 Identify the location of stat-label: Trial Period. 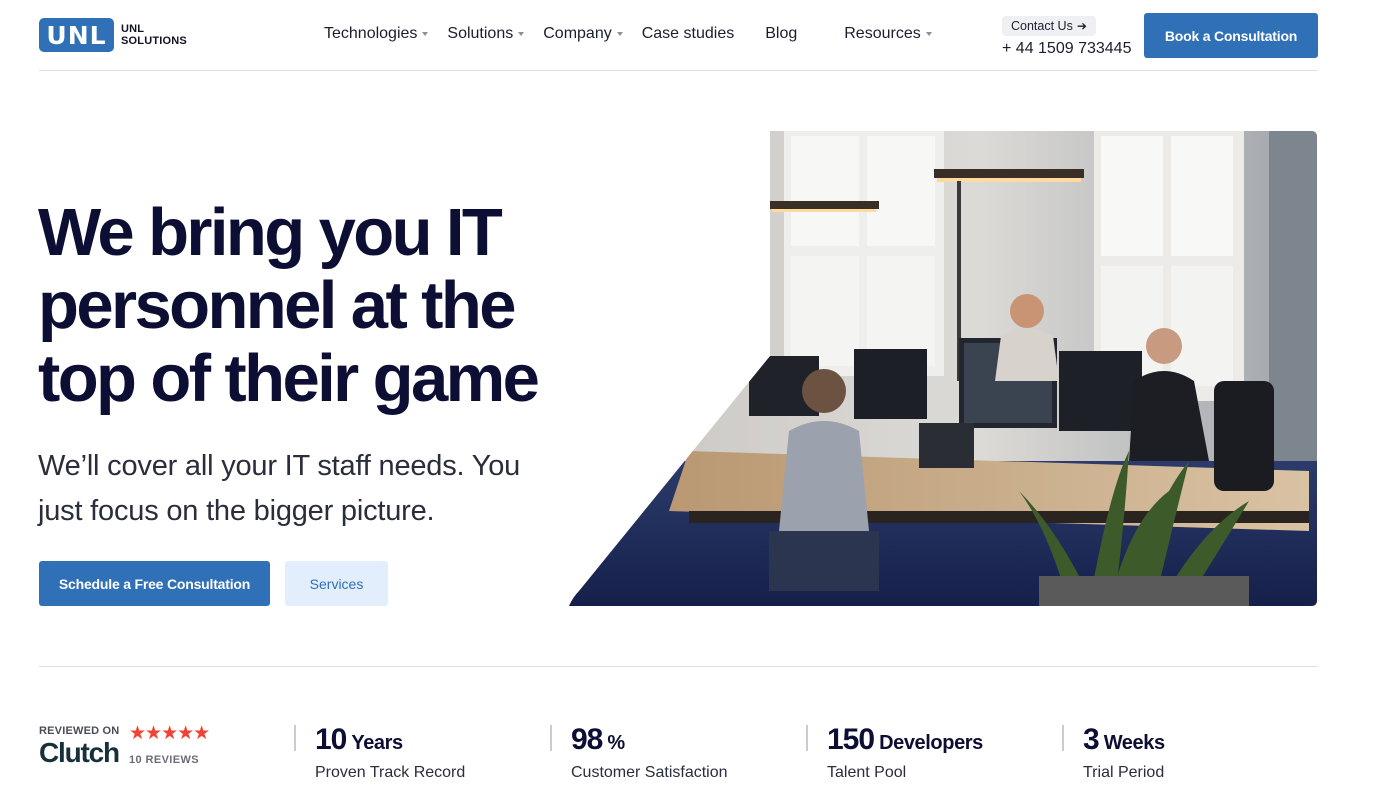
(1124, 772).